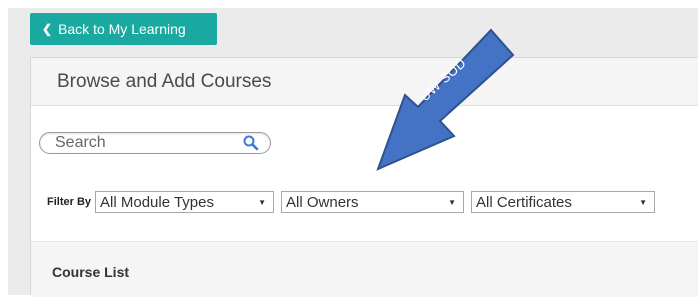 This screenshot has height=297, width=698. Describe the element at coordinates (164, 81) in the screenshot. I see `page-title: Browse and Add Courses` at that location.